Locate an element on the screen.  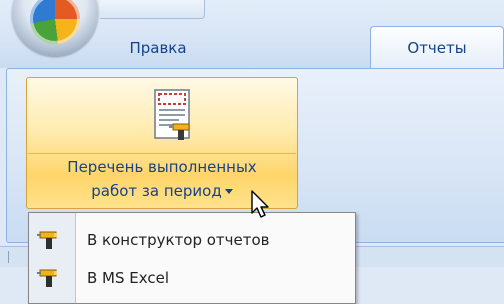
application-button is located at coordinates (55, 28).